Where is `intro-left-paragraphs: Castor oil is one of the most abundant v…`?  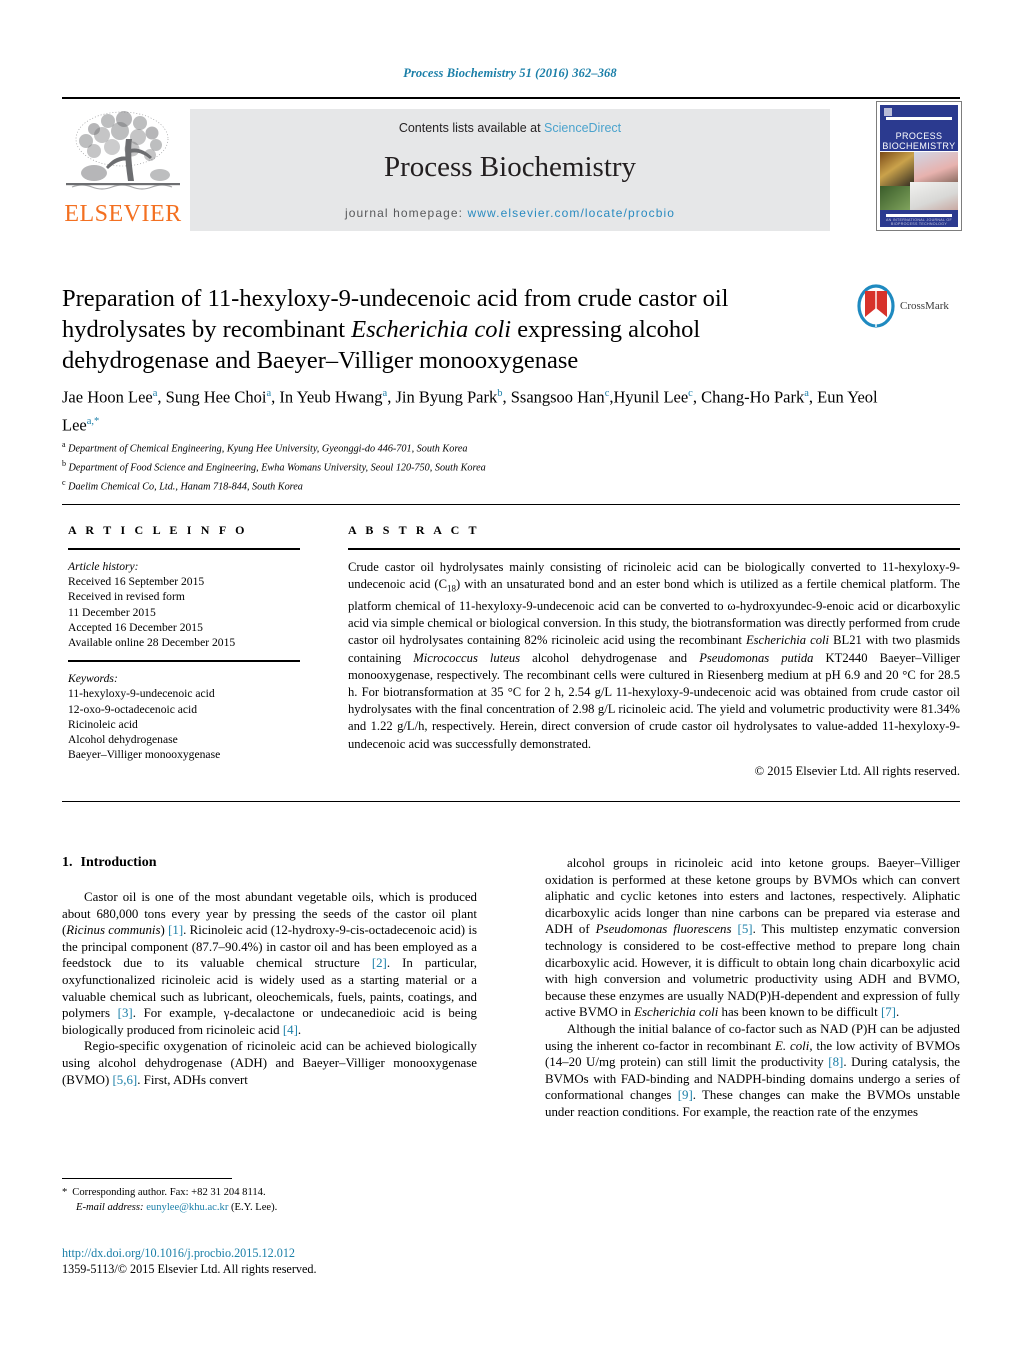
intro-left-paragraphs: Castor oil is one of the most abundant v… is located at coordinates (269, 988).